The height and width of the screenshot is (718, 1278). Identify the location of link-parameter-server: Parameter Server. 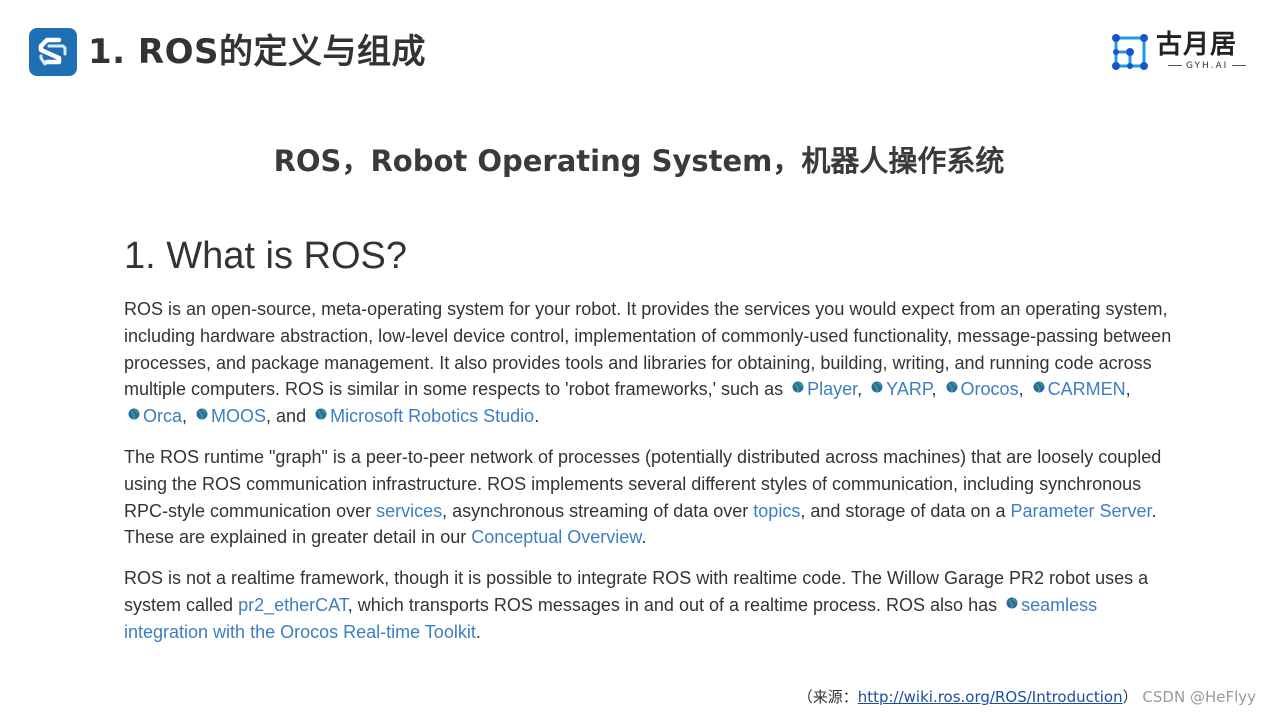
(1081, 511).